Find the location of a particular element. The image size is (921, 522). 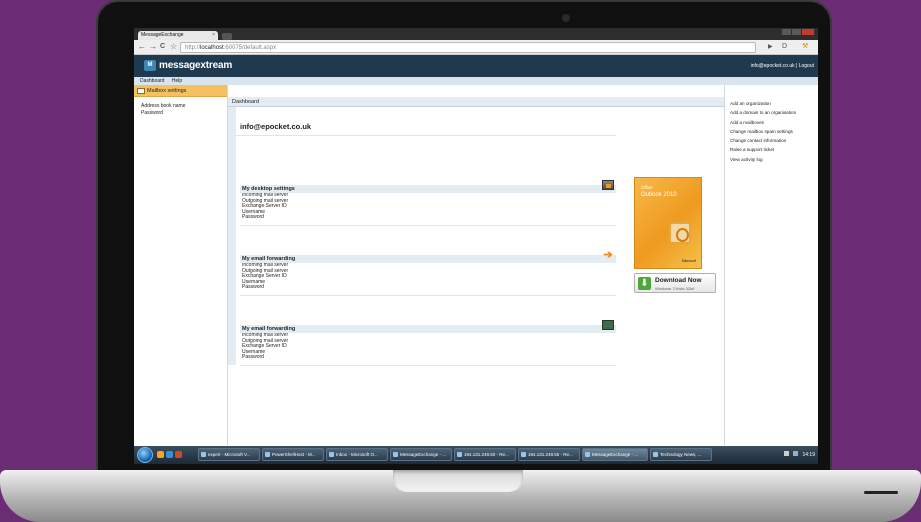

camera-icon is located at coordinates (566, 18).